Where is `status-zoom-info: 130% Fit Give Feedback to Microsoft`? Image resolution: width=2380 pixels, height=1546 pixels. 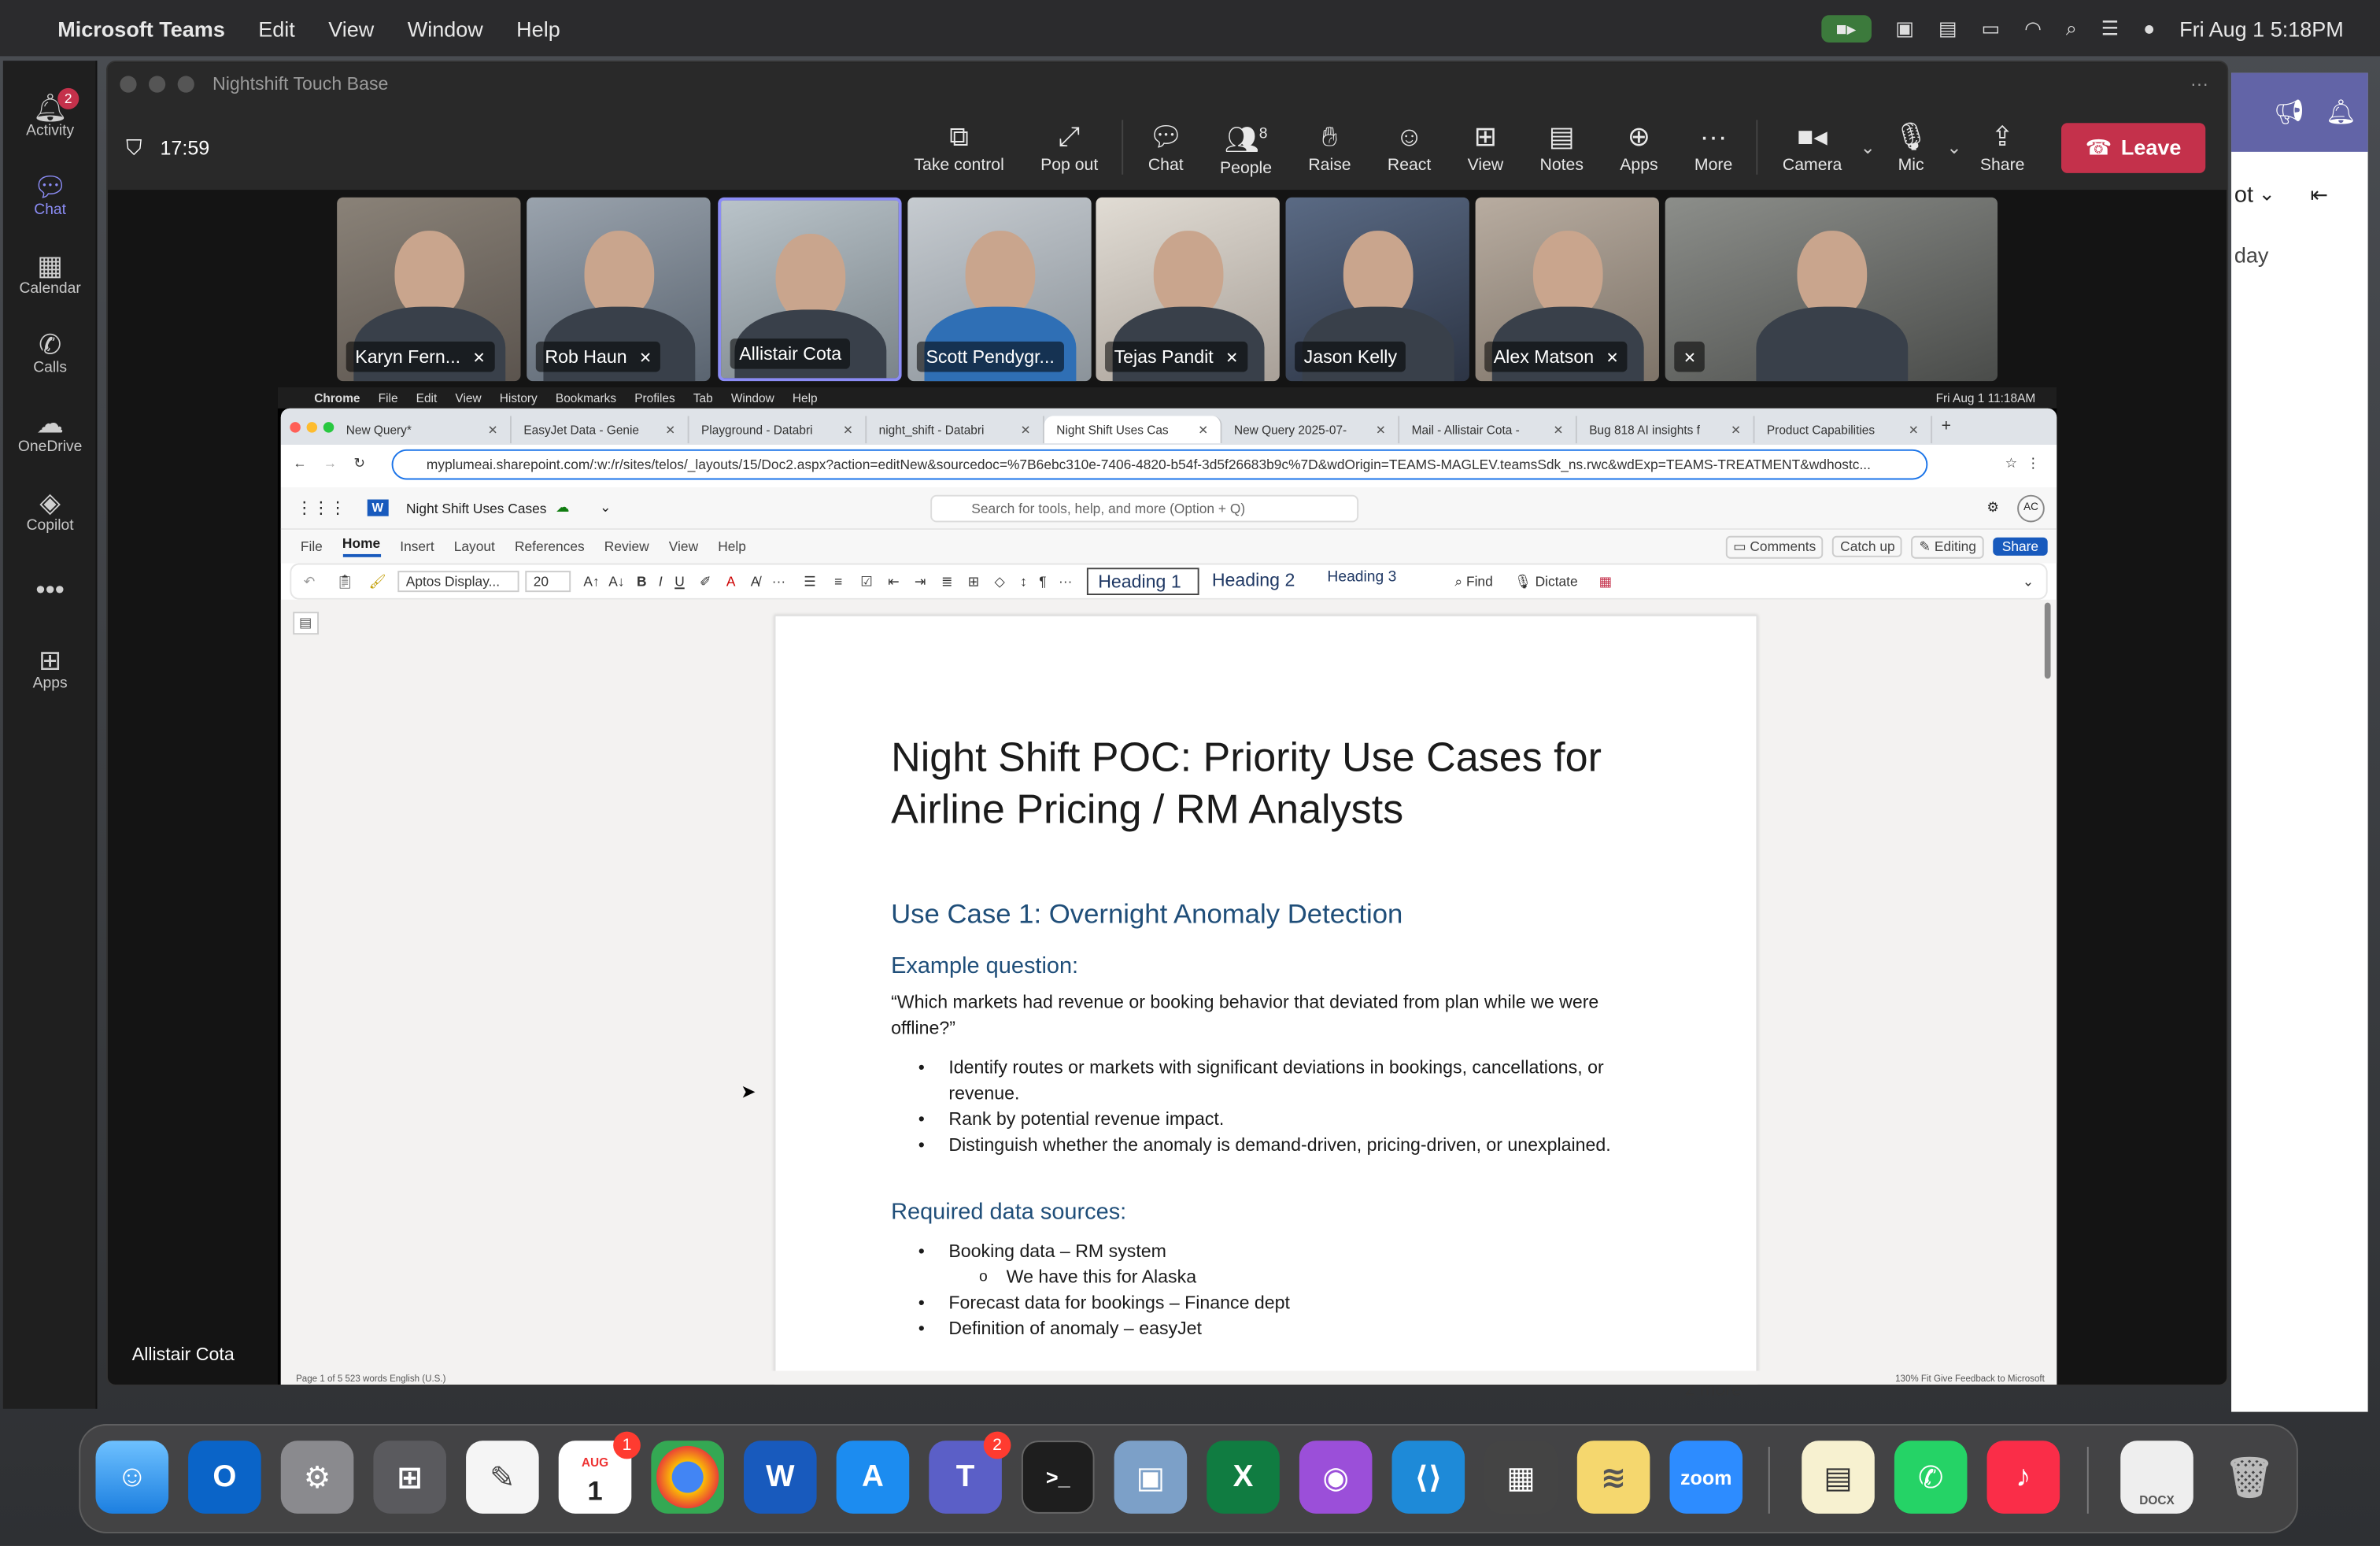 status-zoom-info: 130% Fit Give Feedback to Microsoft is located at coordinates (1970, 1379).